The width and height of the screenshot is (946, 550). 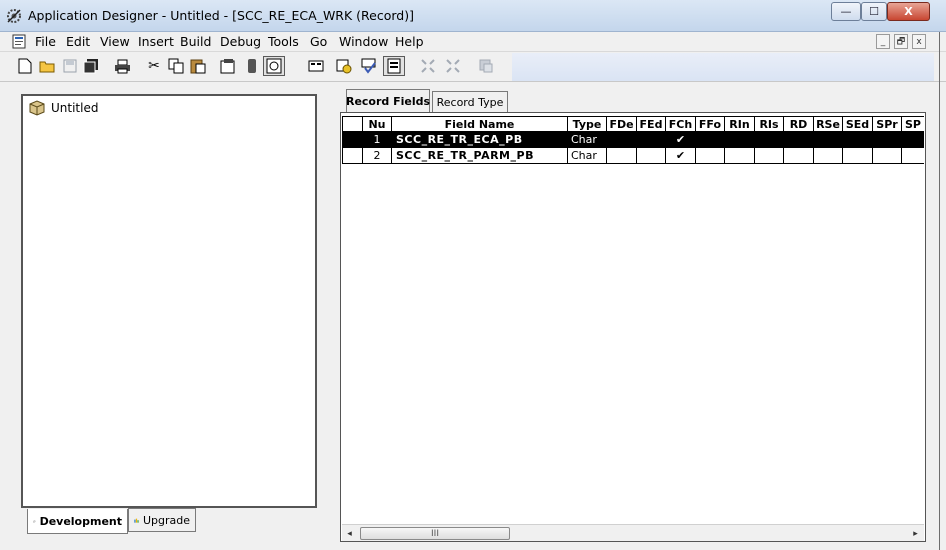 I want to click on menu-help: Help, so click(x=409, y=41).